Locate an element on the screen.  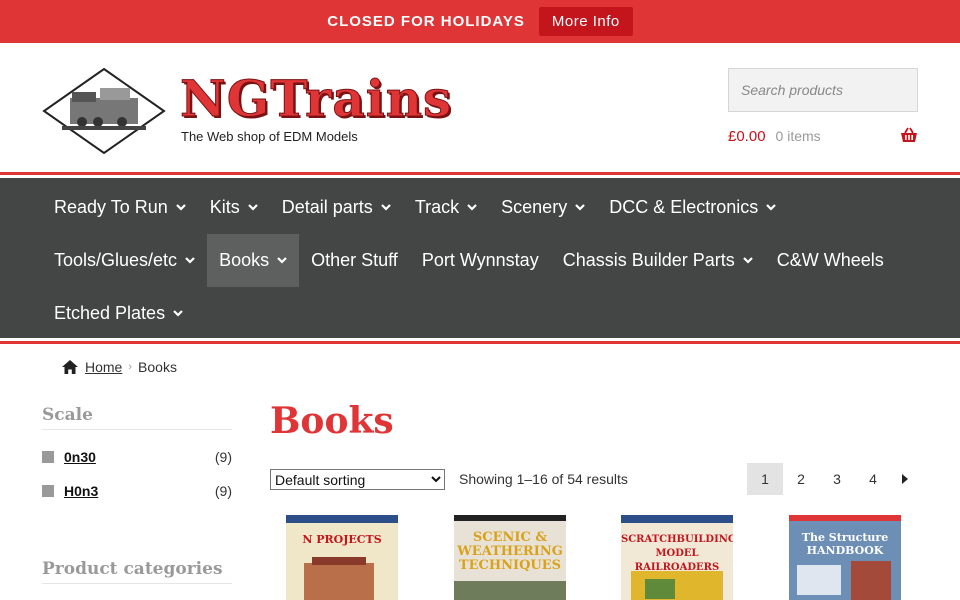
product-card: SCENIC & WEATHERING TECHNIQUES is located at coordinates (510, 557).